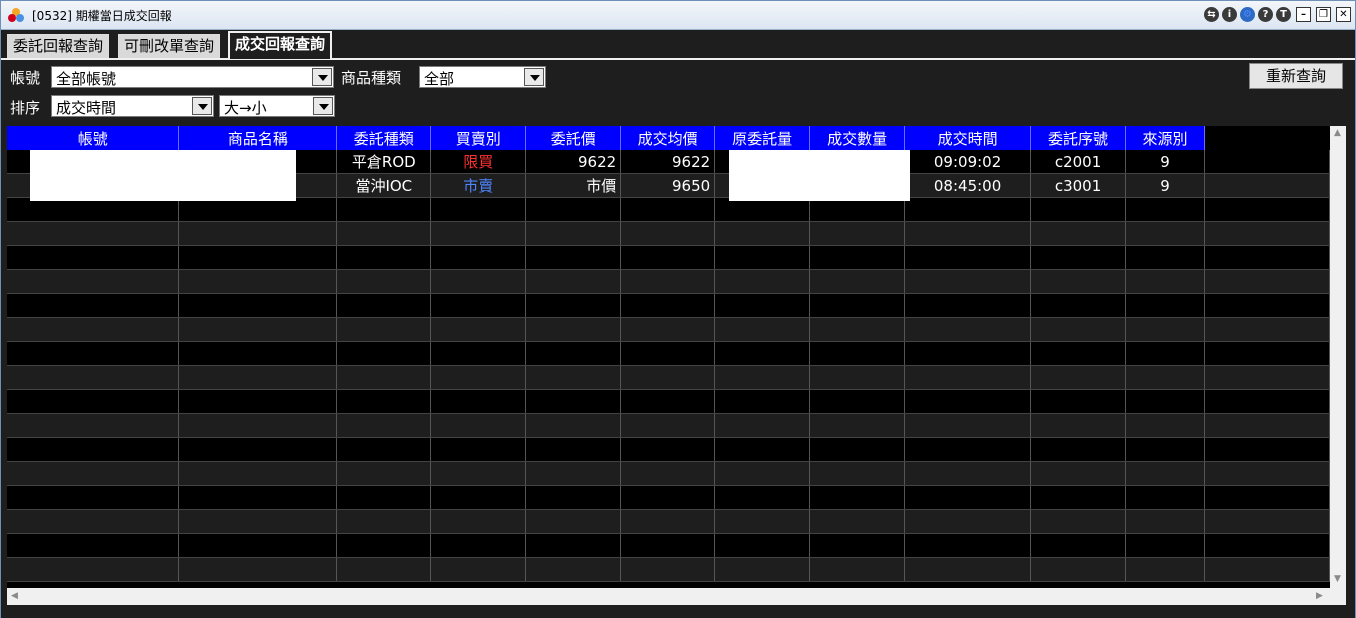 The width and height of the screenshot is (1356, 618). Describe the element at coordinates (478, 138) in the screenshot. I see `col-side: 買賣別` at that location.